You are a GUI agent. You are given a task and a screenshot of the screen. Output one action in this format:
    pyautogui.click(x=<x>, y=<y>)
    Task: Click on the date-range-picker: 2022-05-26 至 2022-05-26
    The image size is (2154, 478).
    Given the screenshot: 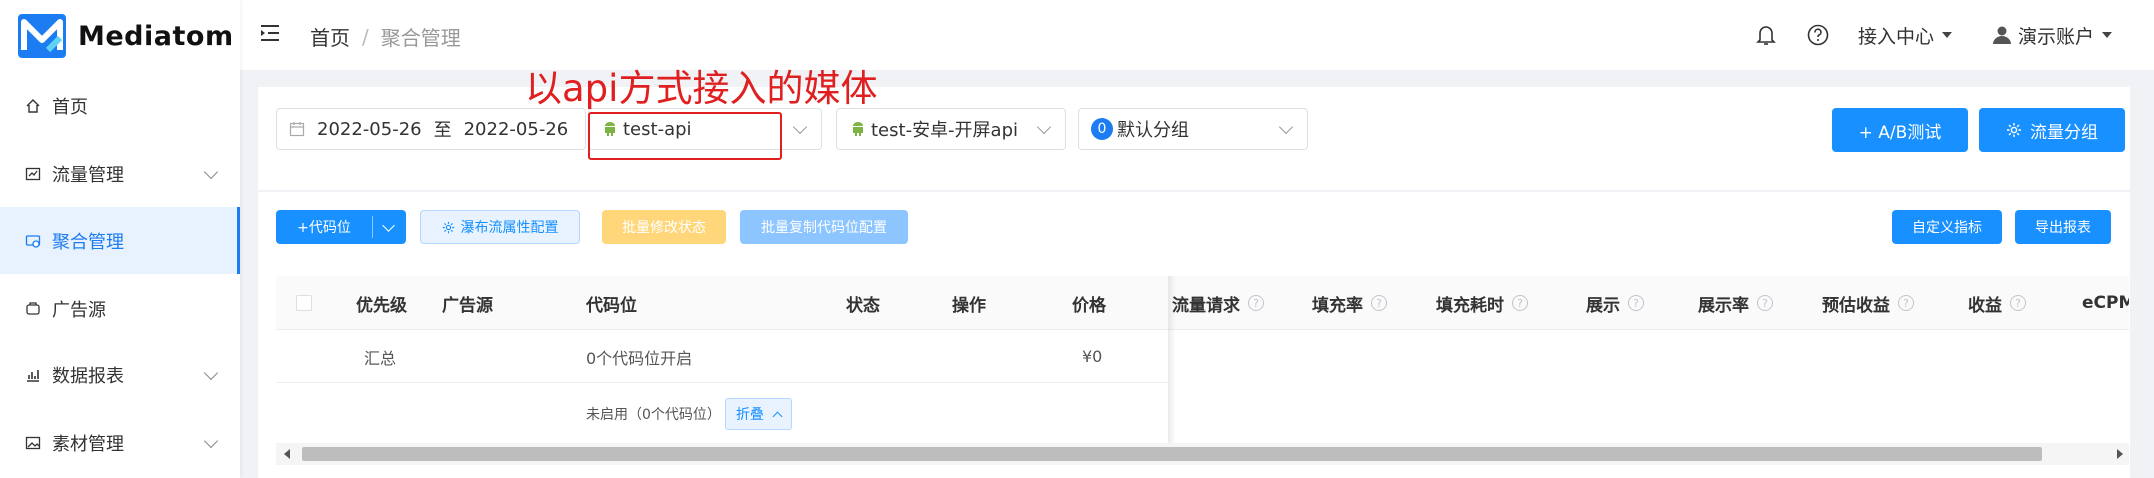 What is the action you would take?
    pyautogui.click(x=431, y=129)
    